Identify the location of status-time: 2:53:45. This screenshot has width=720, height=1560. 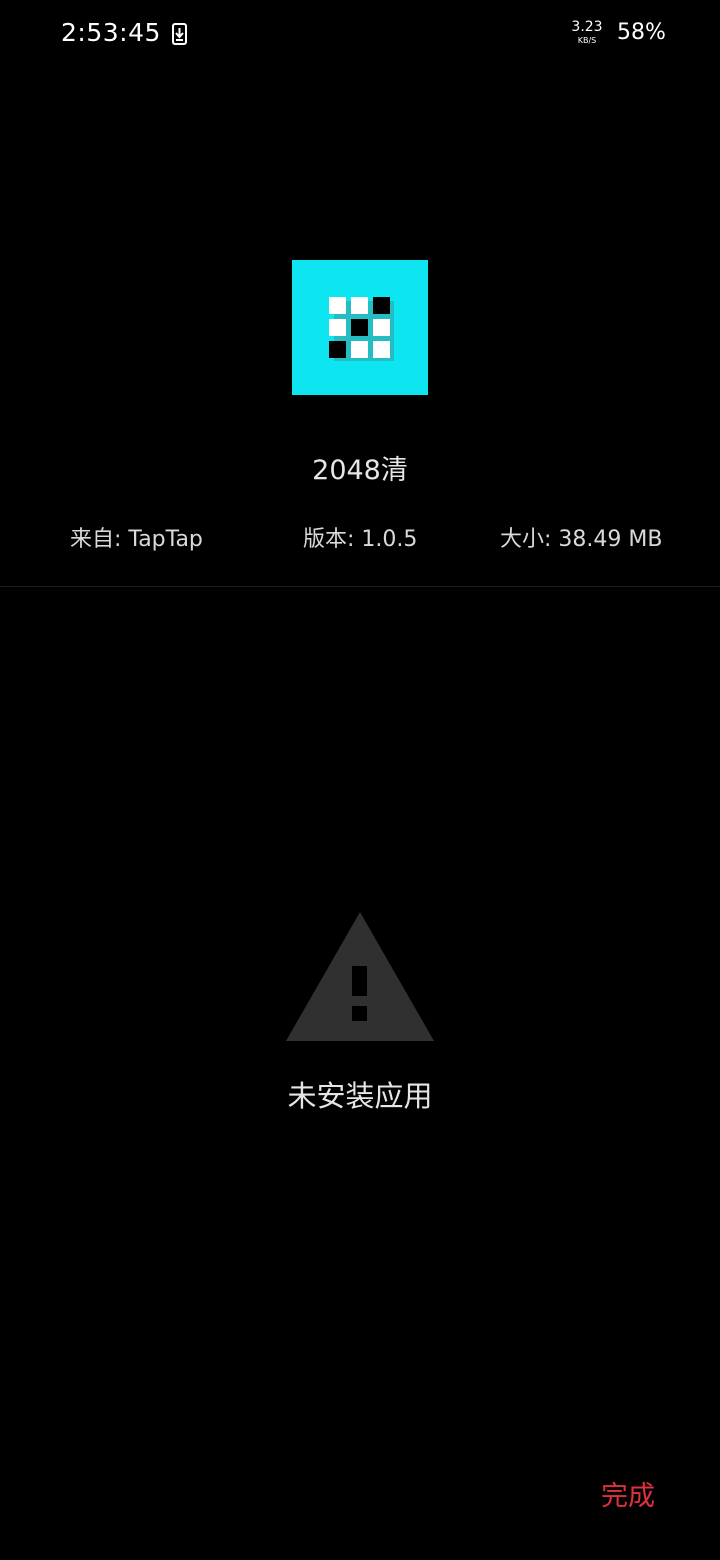
(111, 32).